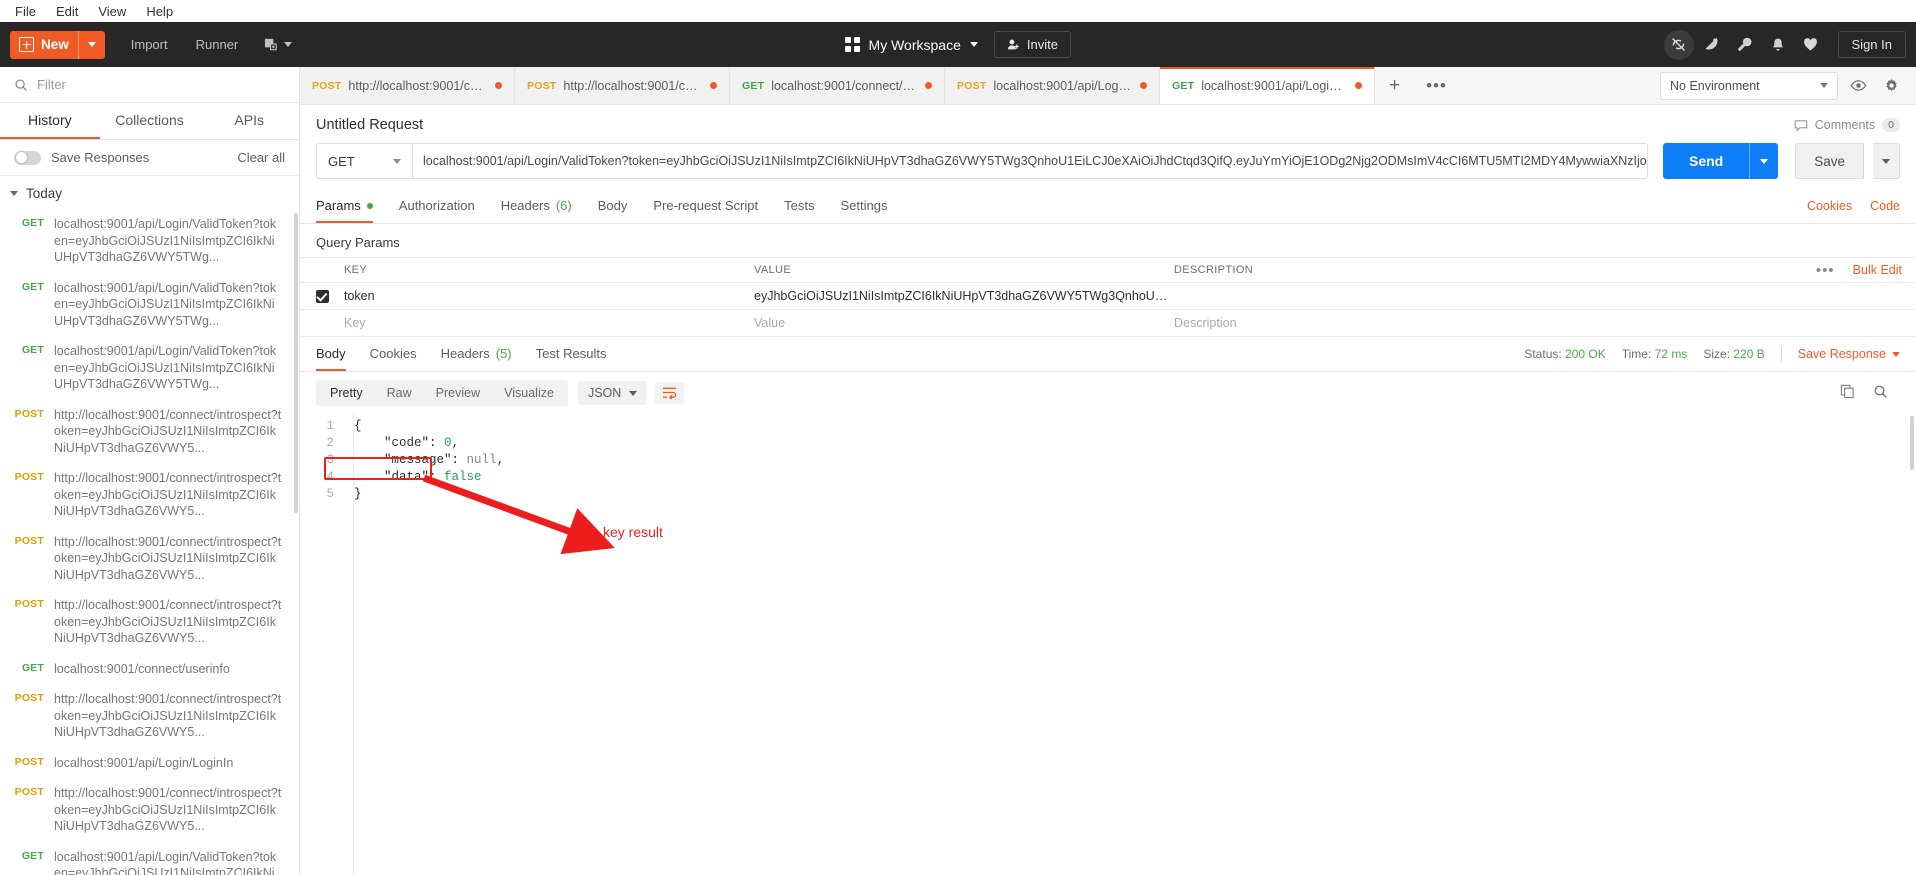  Describe the element at coordinates (344, 206) in the screenshot. I see `tab-params: Params` at that location.